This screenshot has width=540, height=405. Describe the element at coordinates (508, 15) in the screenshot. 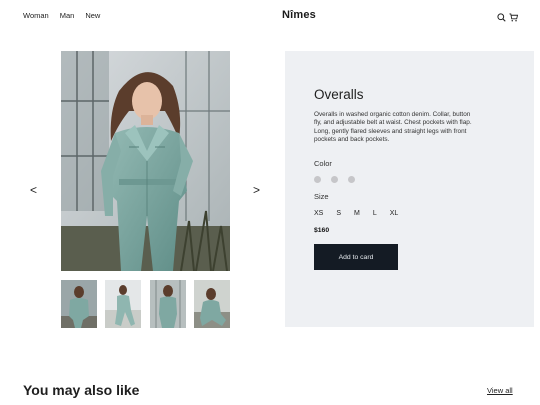

I see `header-actions` at that location.